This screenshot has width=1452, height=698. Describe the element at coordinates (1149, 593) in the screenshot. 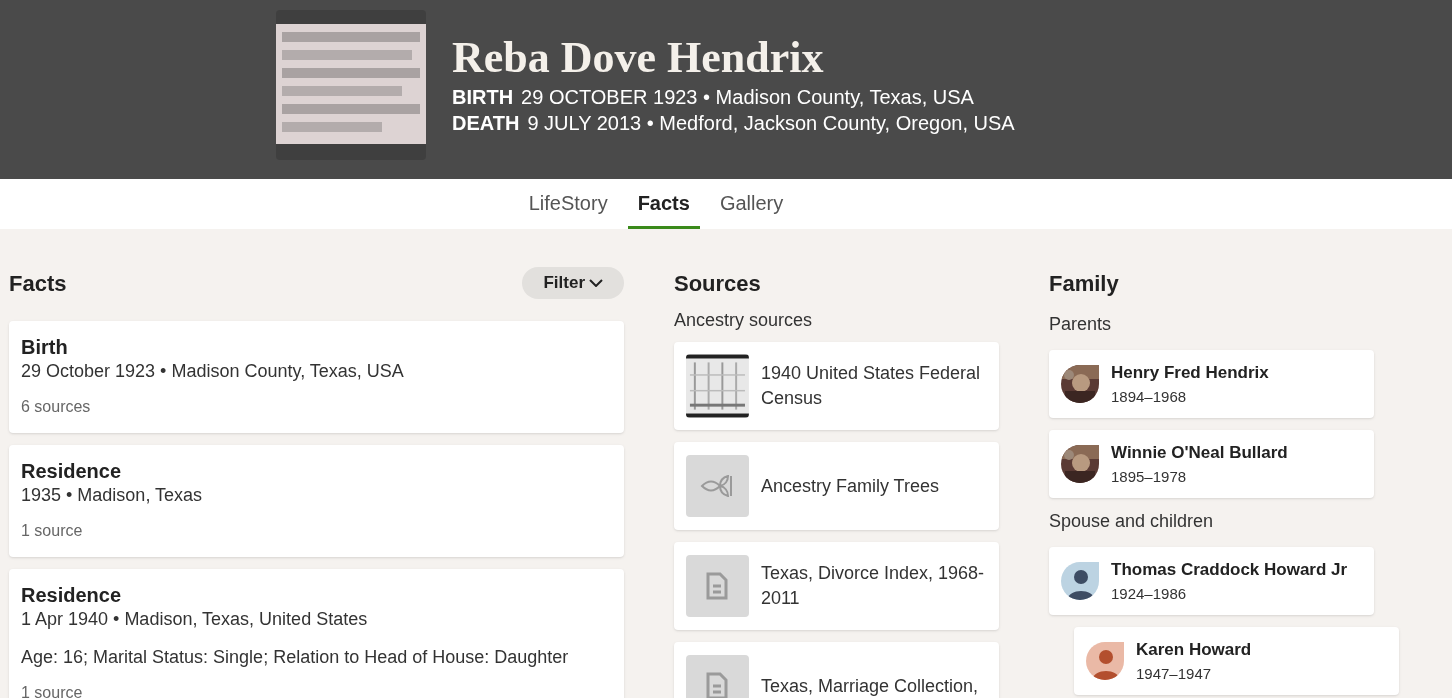

I see `person-years: 1924–1986` at that location.